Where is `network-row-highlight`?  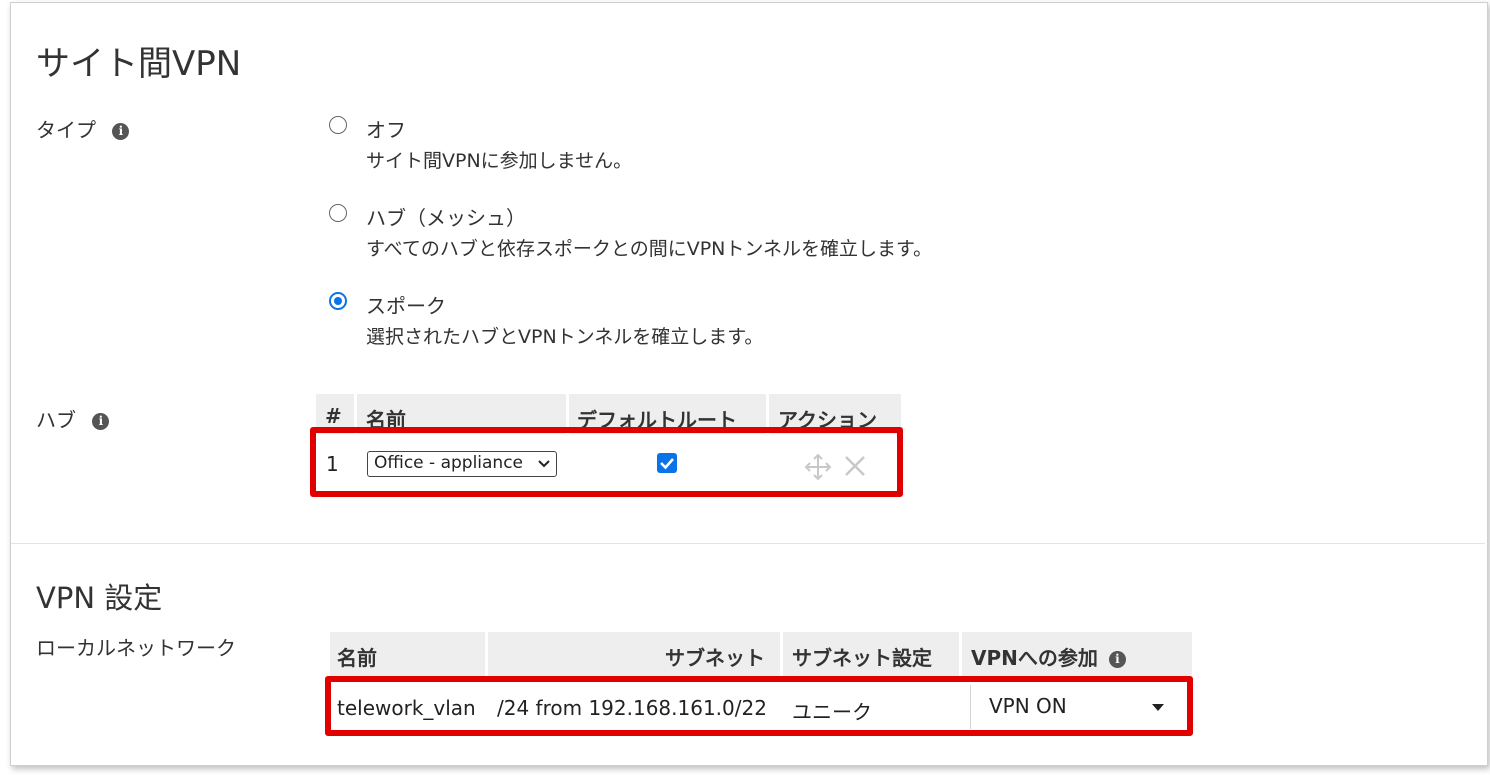
network-row-highlight is located at coordinates (759, 706).